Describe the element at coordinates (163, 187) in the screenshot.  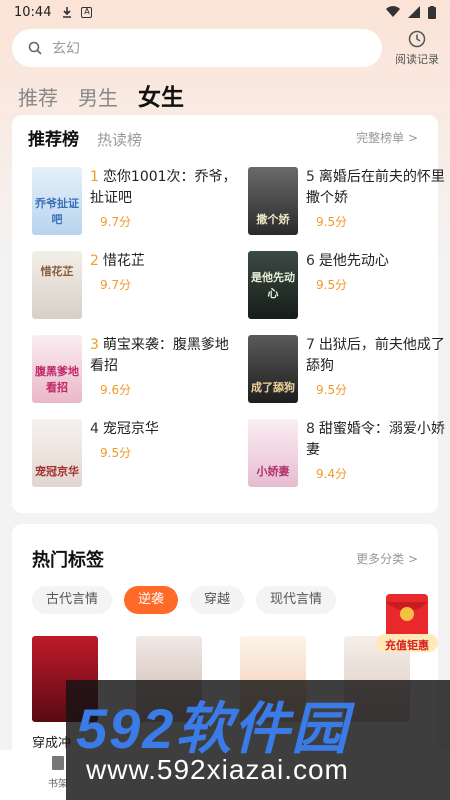
I see `book-title: 恋你1001次：乔爷，扯证吧` at that location.